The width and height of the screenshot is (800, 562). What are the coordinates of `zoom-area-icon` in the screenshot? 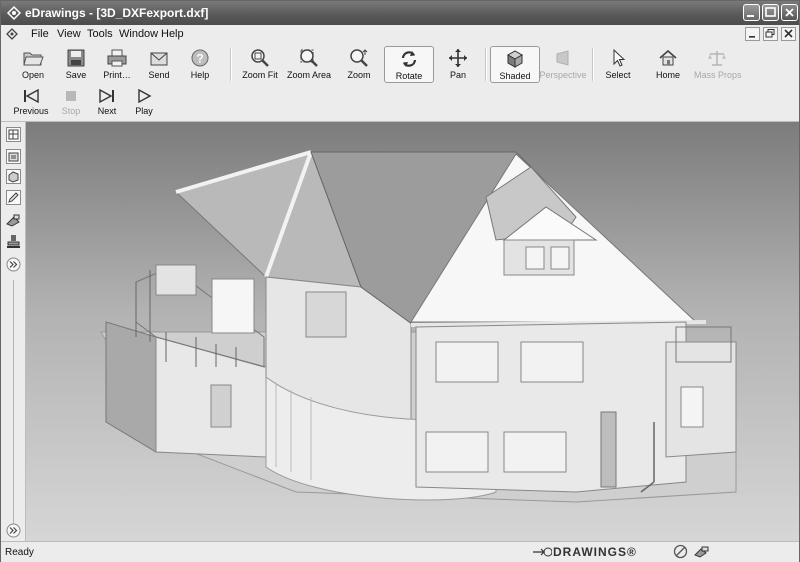 It's located at (309, 58).